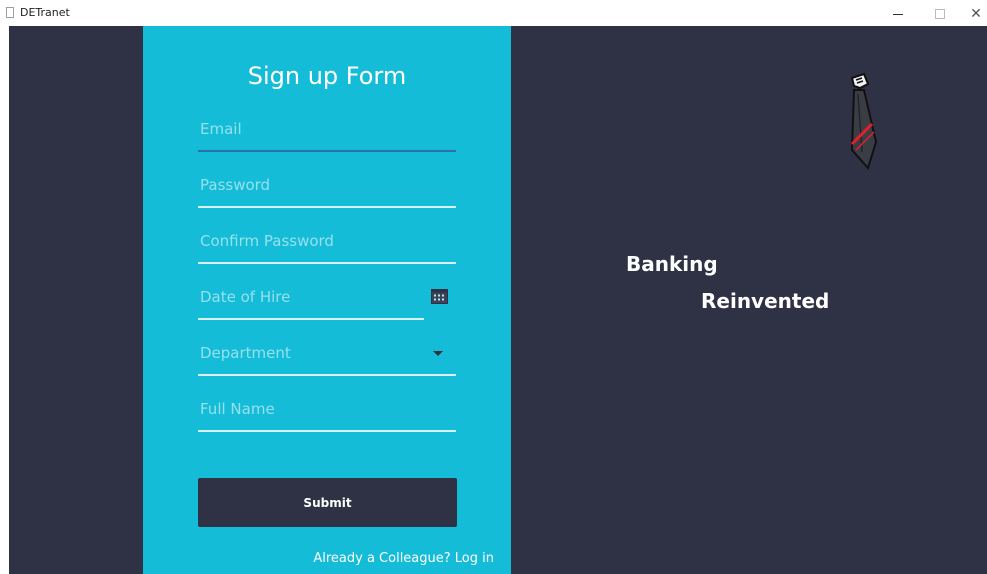  I want to click on confirm-password-placeholder: Confirm Password, so click(267, 241).